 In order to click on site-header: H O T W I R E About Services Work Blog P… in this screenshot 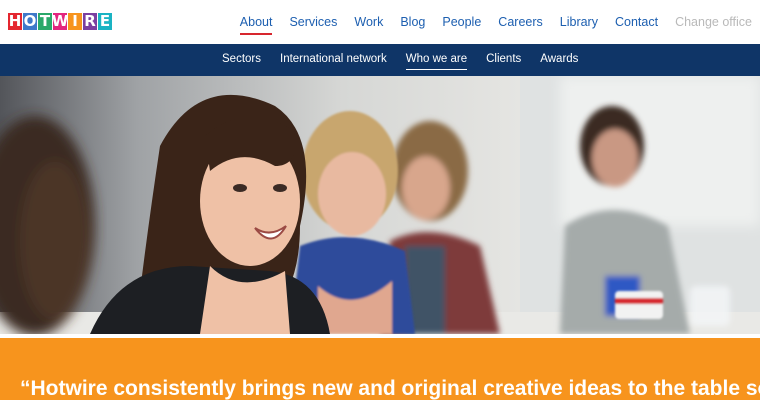, I will do `click(380, 22)`.